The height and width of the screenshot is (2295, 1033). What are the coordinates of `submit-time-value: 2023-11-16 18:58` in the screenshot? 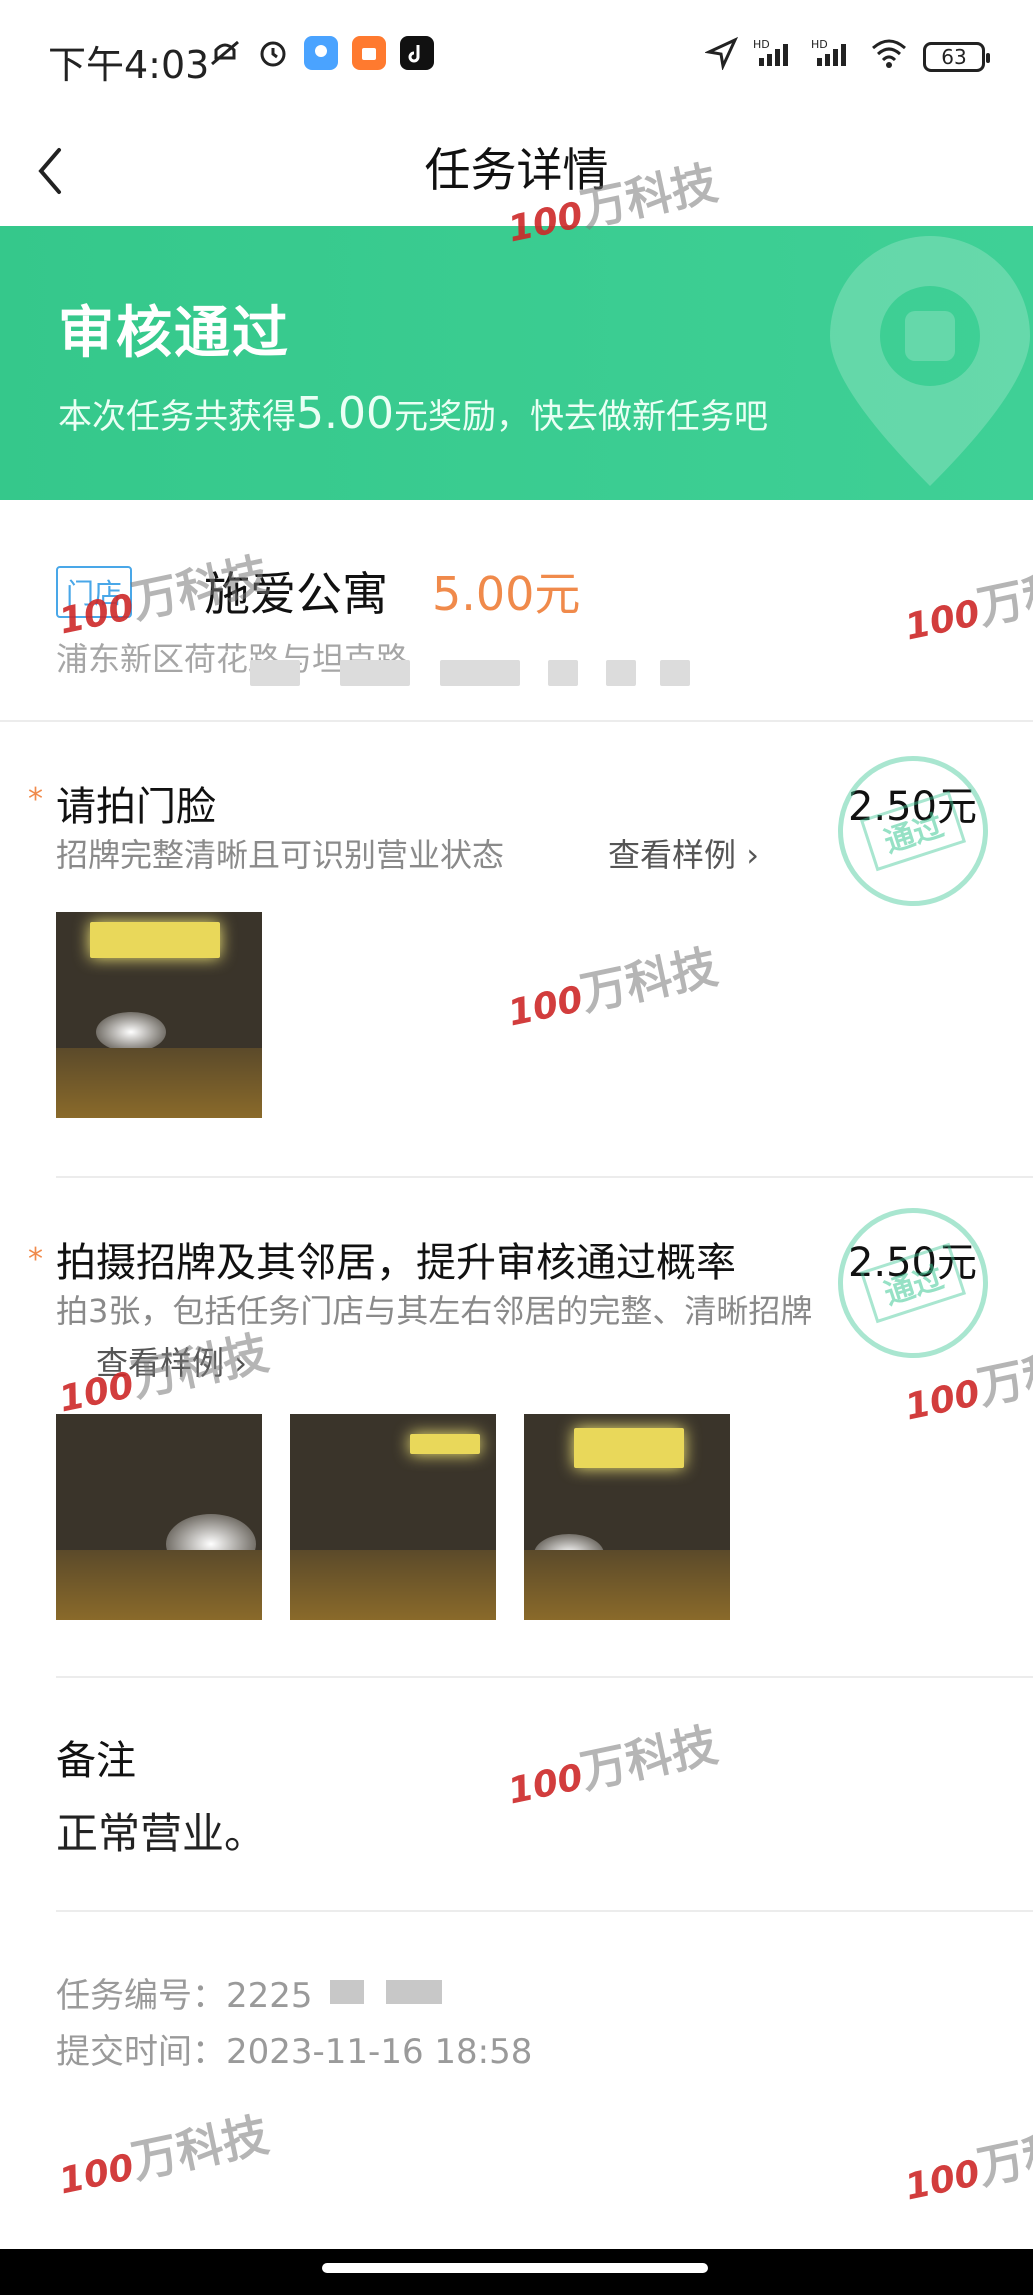 It's located at (379, 2052).